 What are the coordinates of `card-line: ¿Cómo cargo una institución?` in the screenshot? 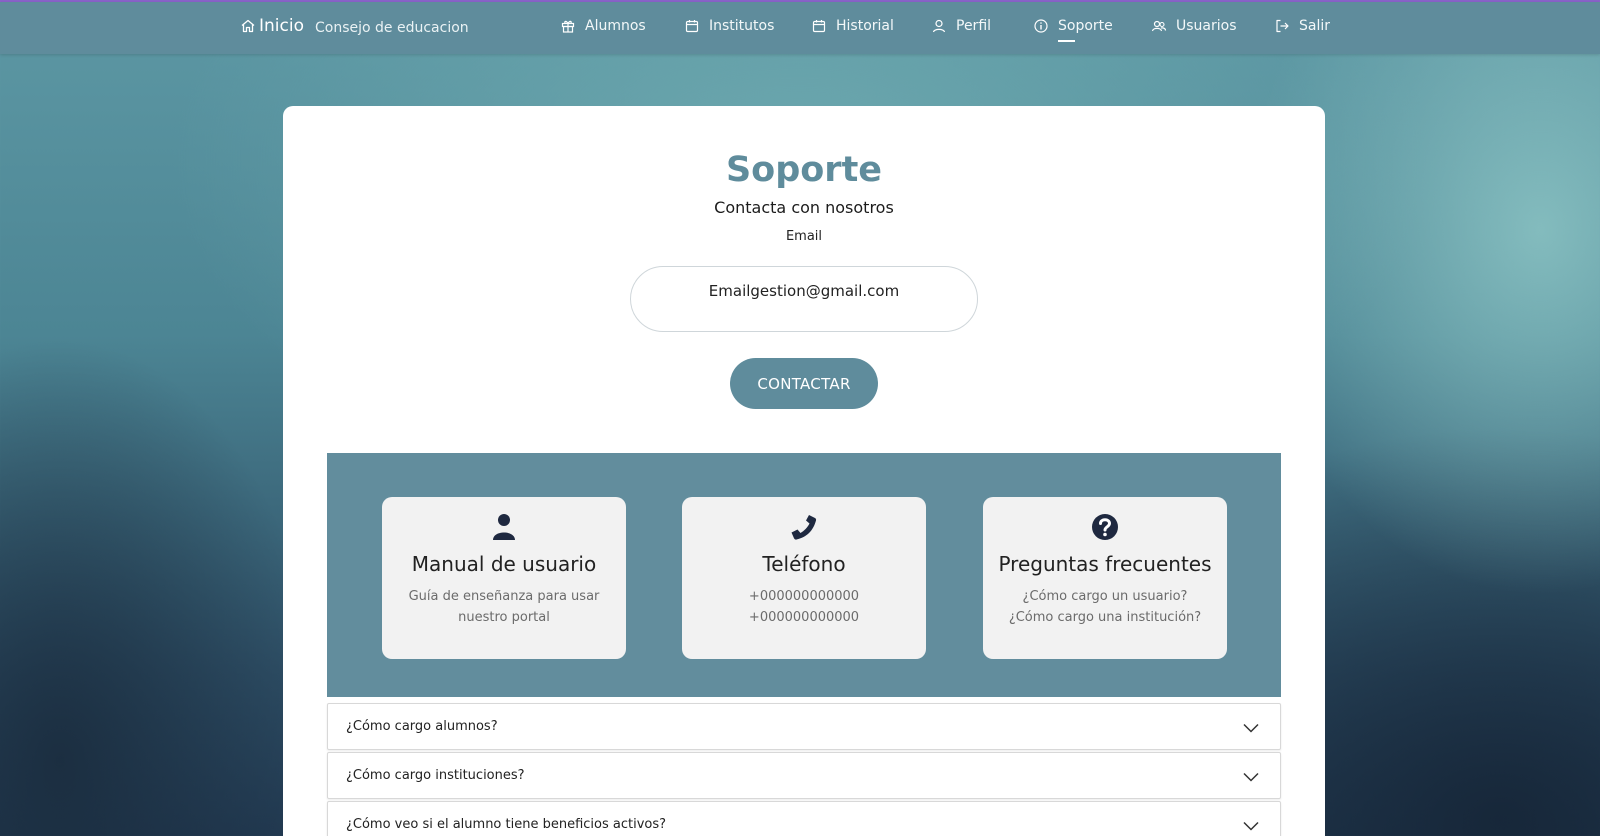 It's located at (1105, 617).